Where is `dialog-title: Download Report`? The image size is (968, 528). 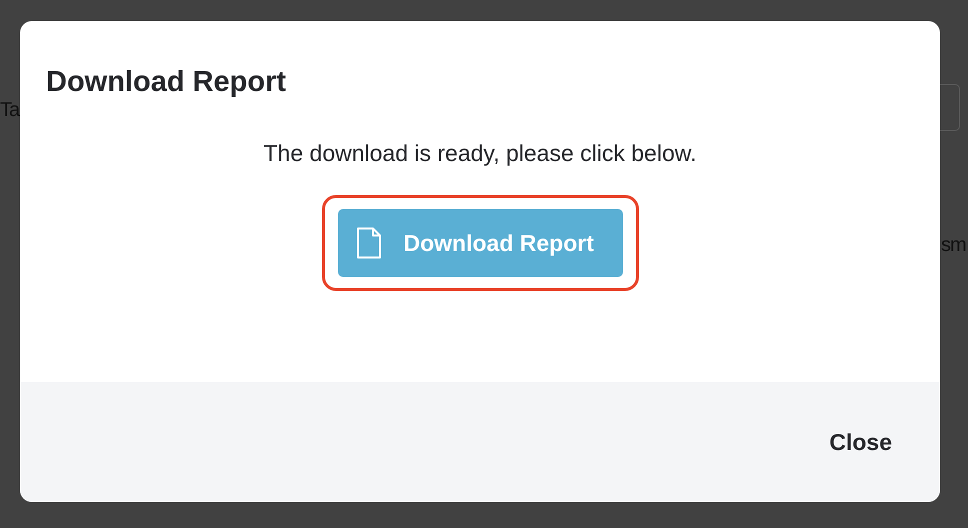
dialog-title: Download Report is located at coordinates (166, 82).